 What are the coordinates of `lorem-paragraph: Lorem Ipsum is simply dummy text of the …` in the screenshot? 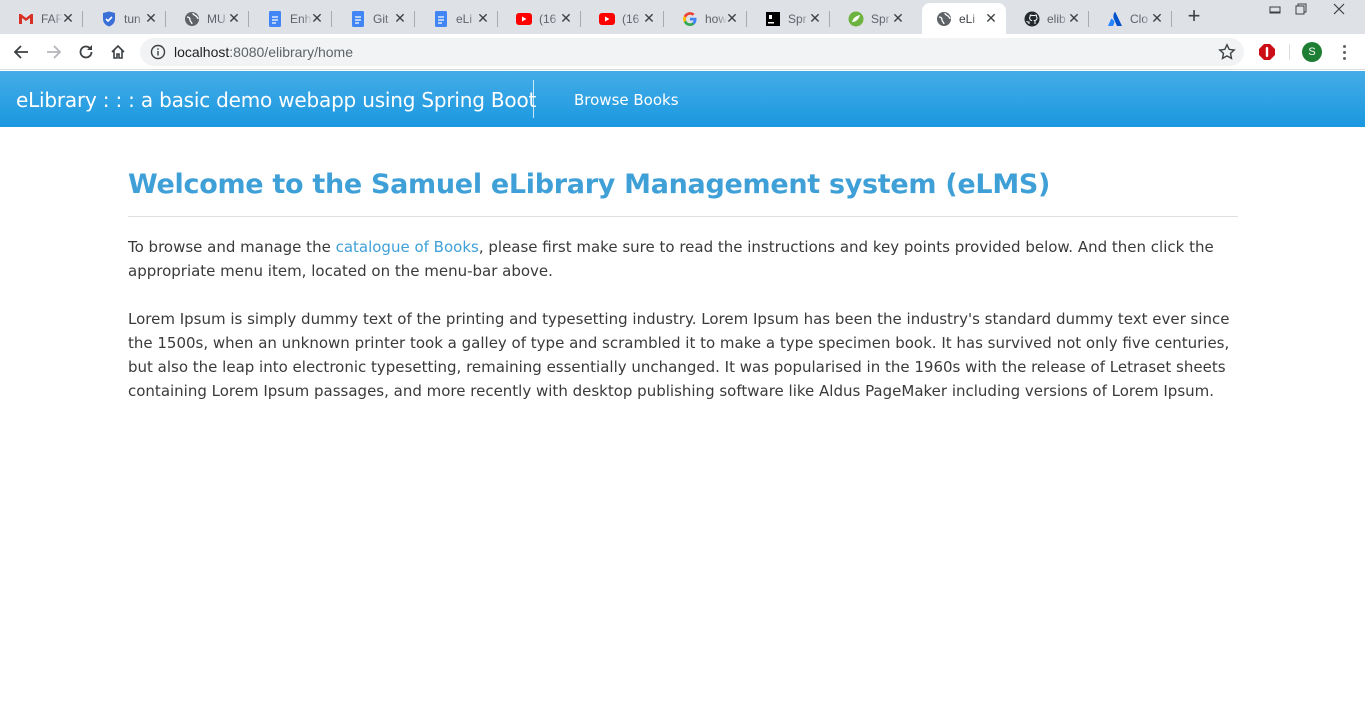 It's located at (679, 355).